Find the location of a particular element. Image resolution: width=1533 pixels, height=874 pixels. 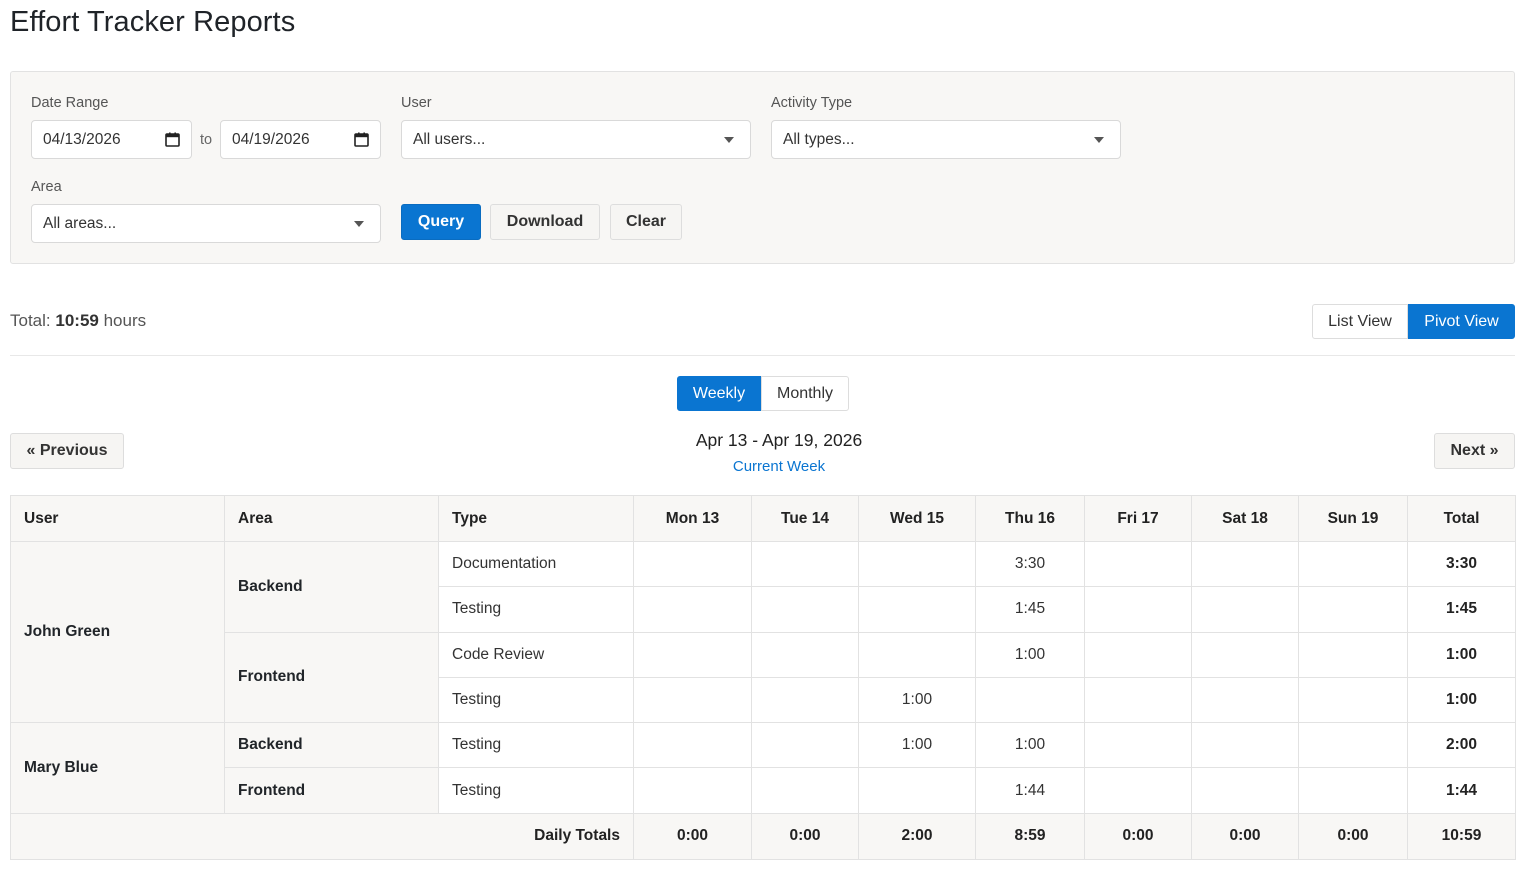

date-from-value: 04/13/2026 is located at coordinates (82, 139).